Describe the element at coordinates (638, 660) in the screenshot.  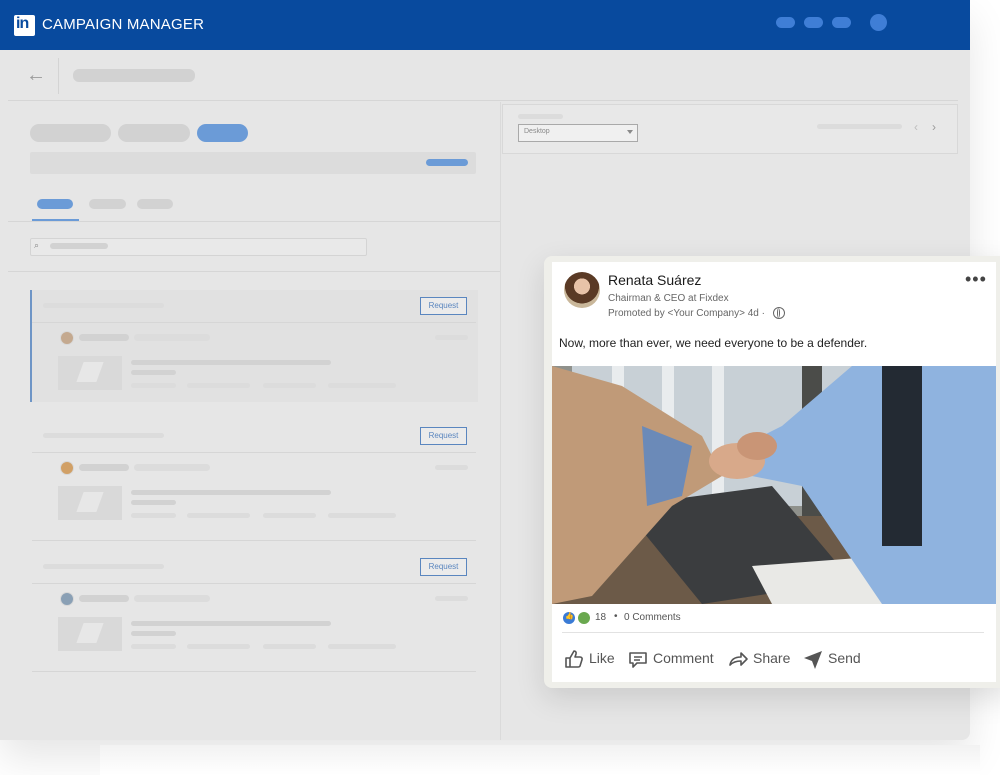
I see `comment-icon` at that location.